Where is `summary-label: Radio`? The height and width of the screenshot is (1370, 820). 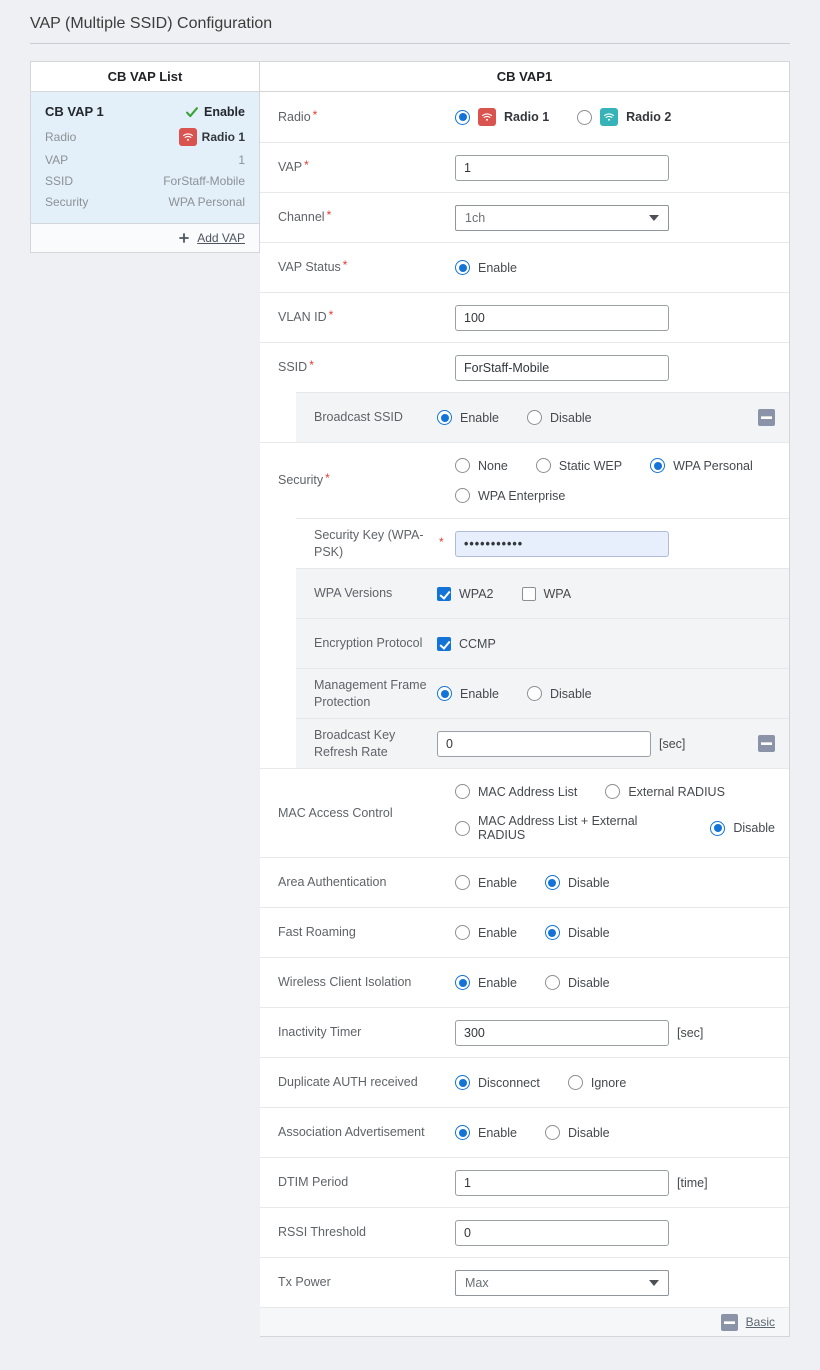 summary-label: Radio is located at coordinates (61, 137).